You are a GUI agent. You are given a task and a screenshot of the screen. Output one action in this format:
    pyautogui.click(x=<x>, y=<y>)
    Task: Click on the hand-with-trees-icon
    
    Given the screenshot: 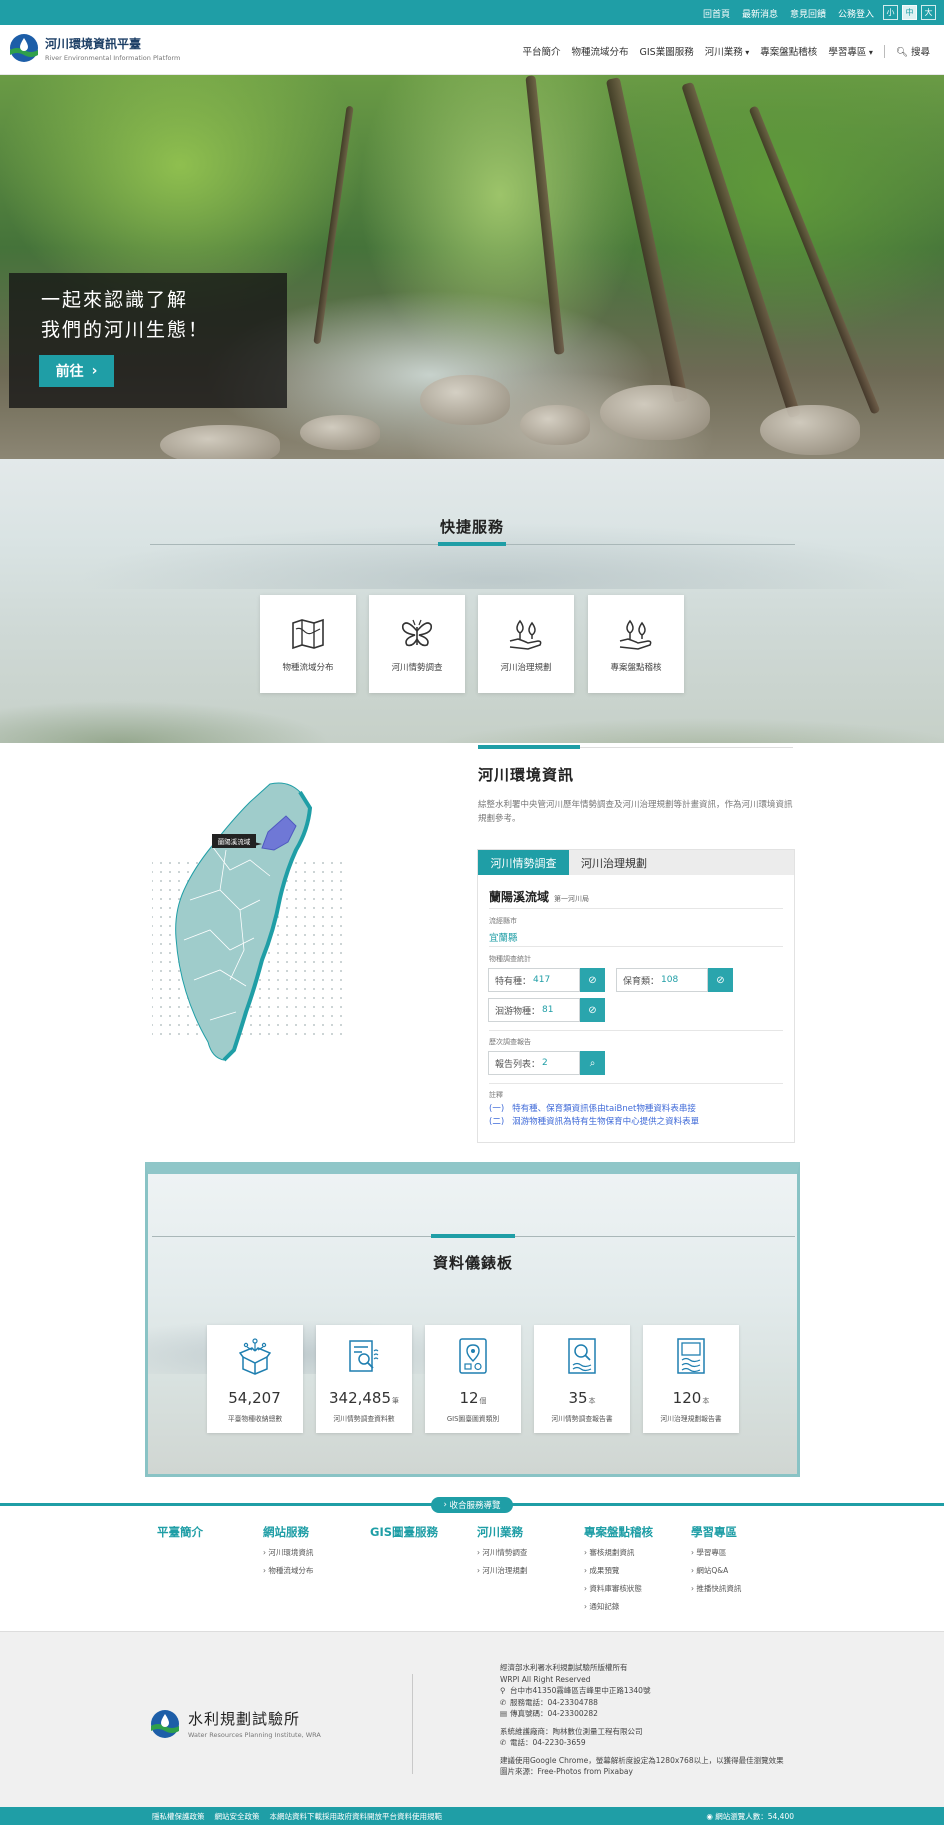 What is the action you would take?
    pyautogui.click(x=525, y=634)
    